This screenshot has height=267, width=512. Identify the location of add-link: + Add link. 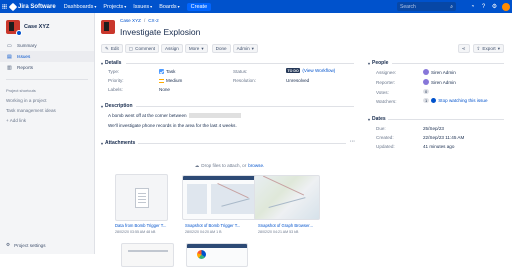
(47, 121).